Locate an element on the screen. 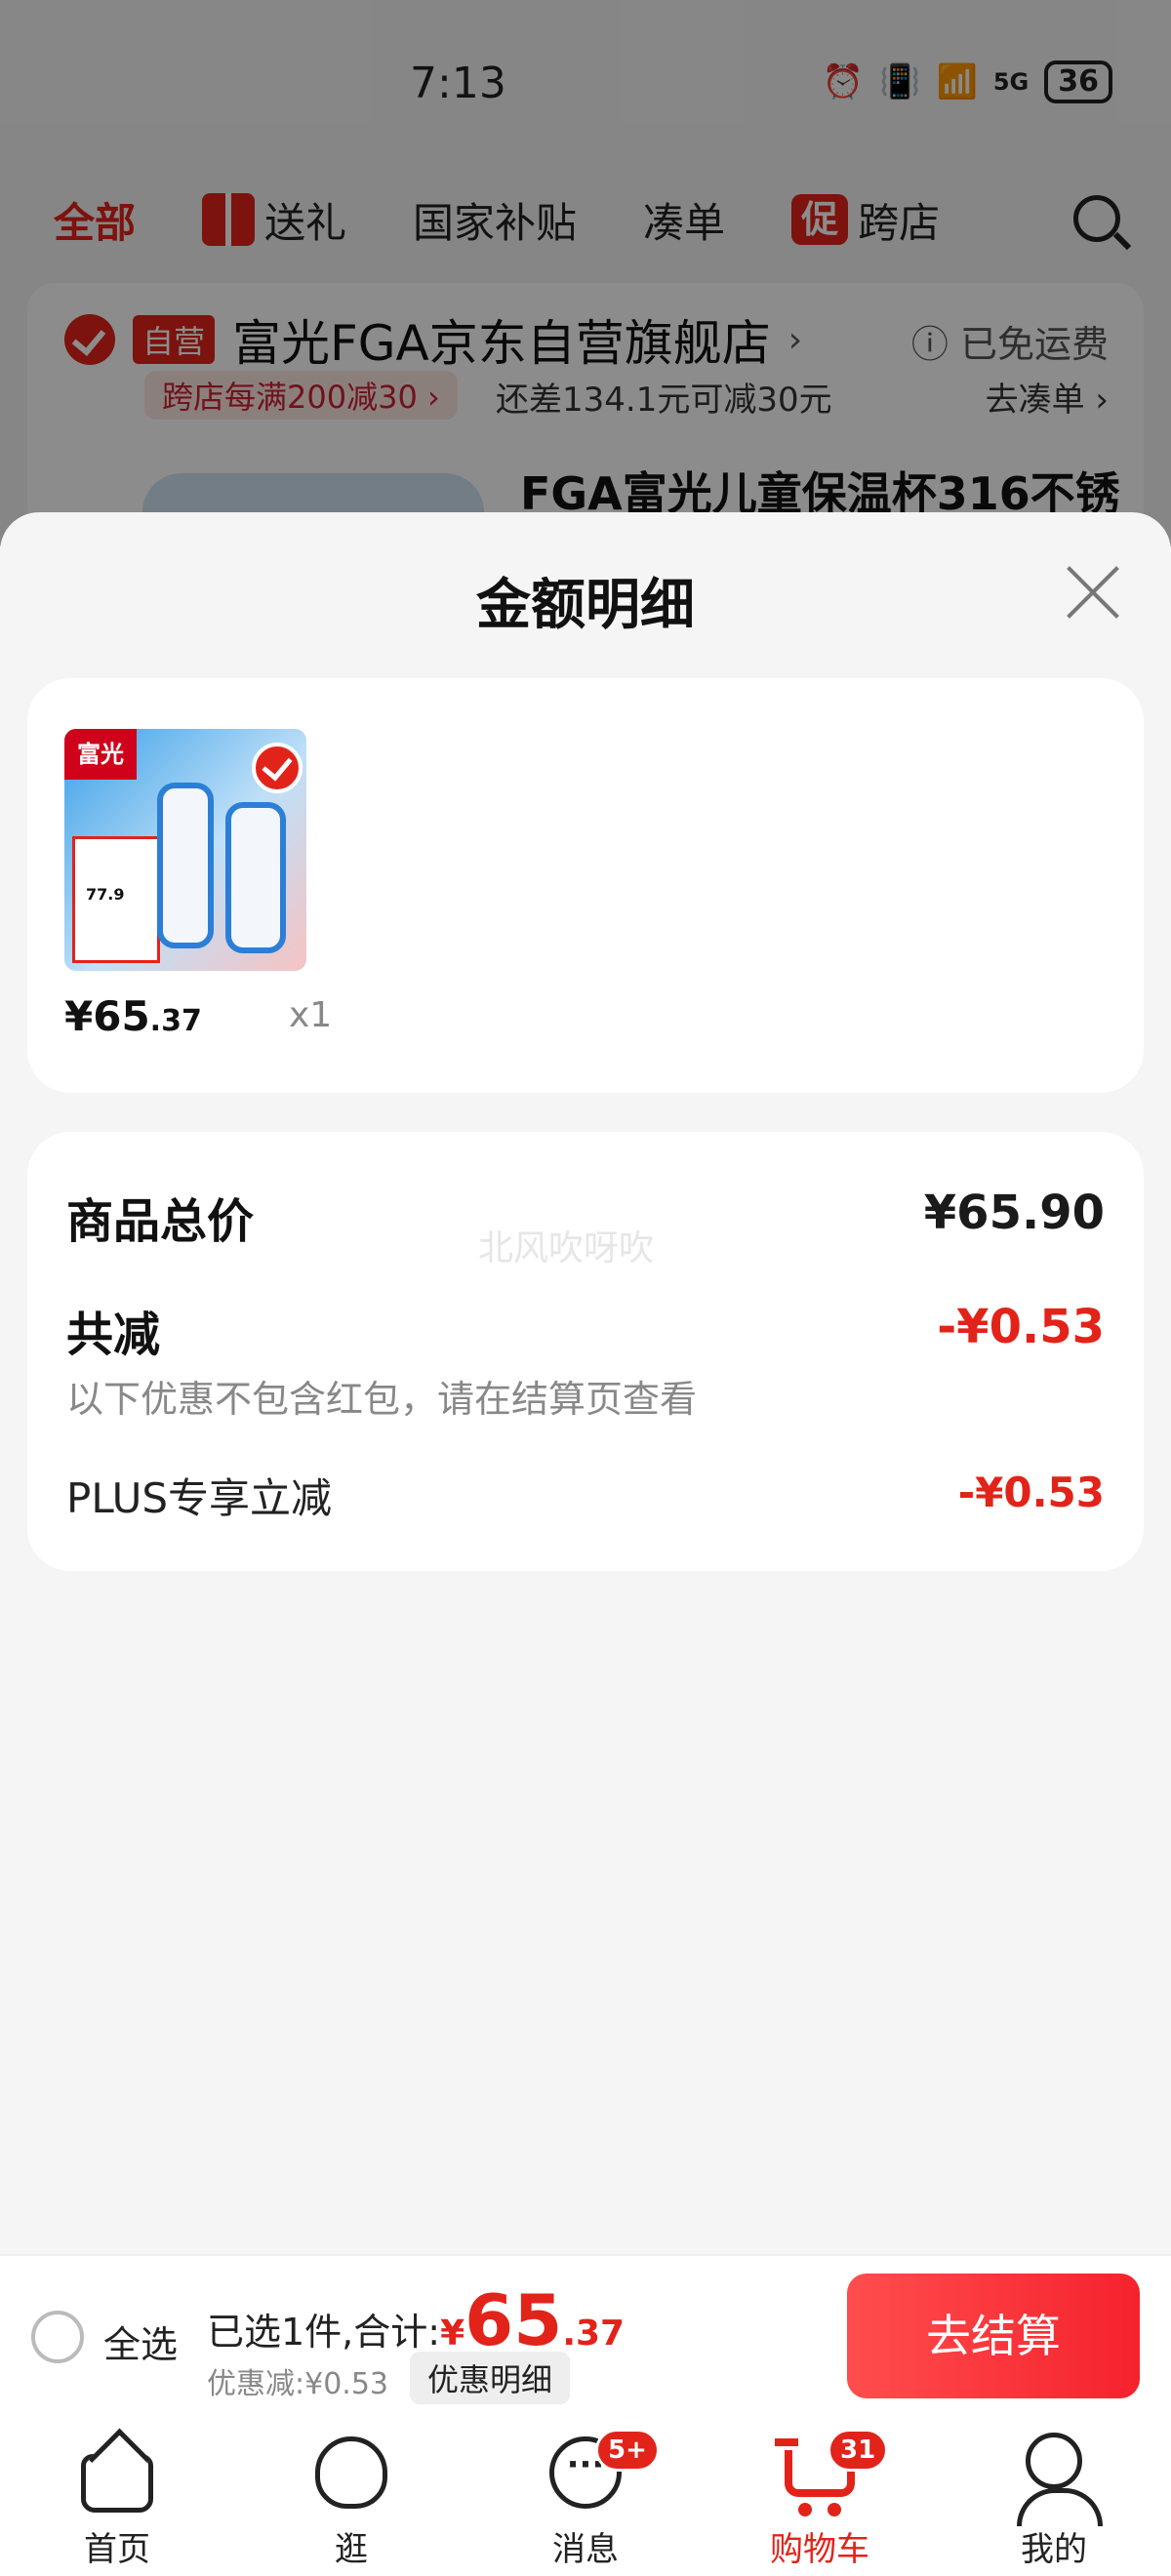 The height and width of the screenshot is (2576, 1171). tab-label: 我的 is located at coordinates (1054, 2549).